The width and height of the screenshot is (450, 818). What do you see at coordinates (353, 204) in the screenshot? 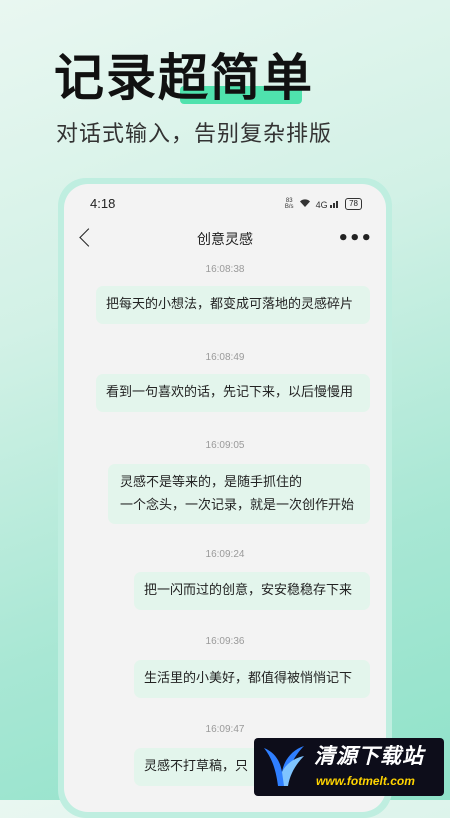
I see `battery-icon: 78` at bounding box center [353, 204].